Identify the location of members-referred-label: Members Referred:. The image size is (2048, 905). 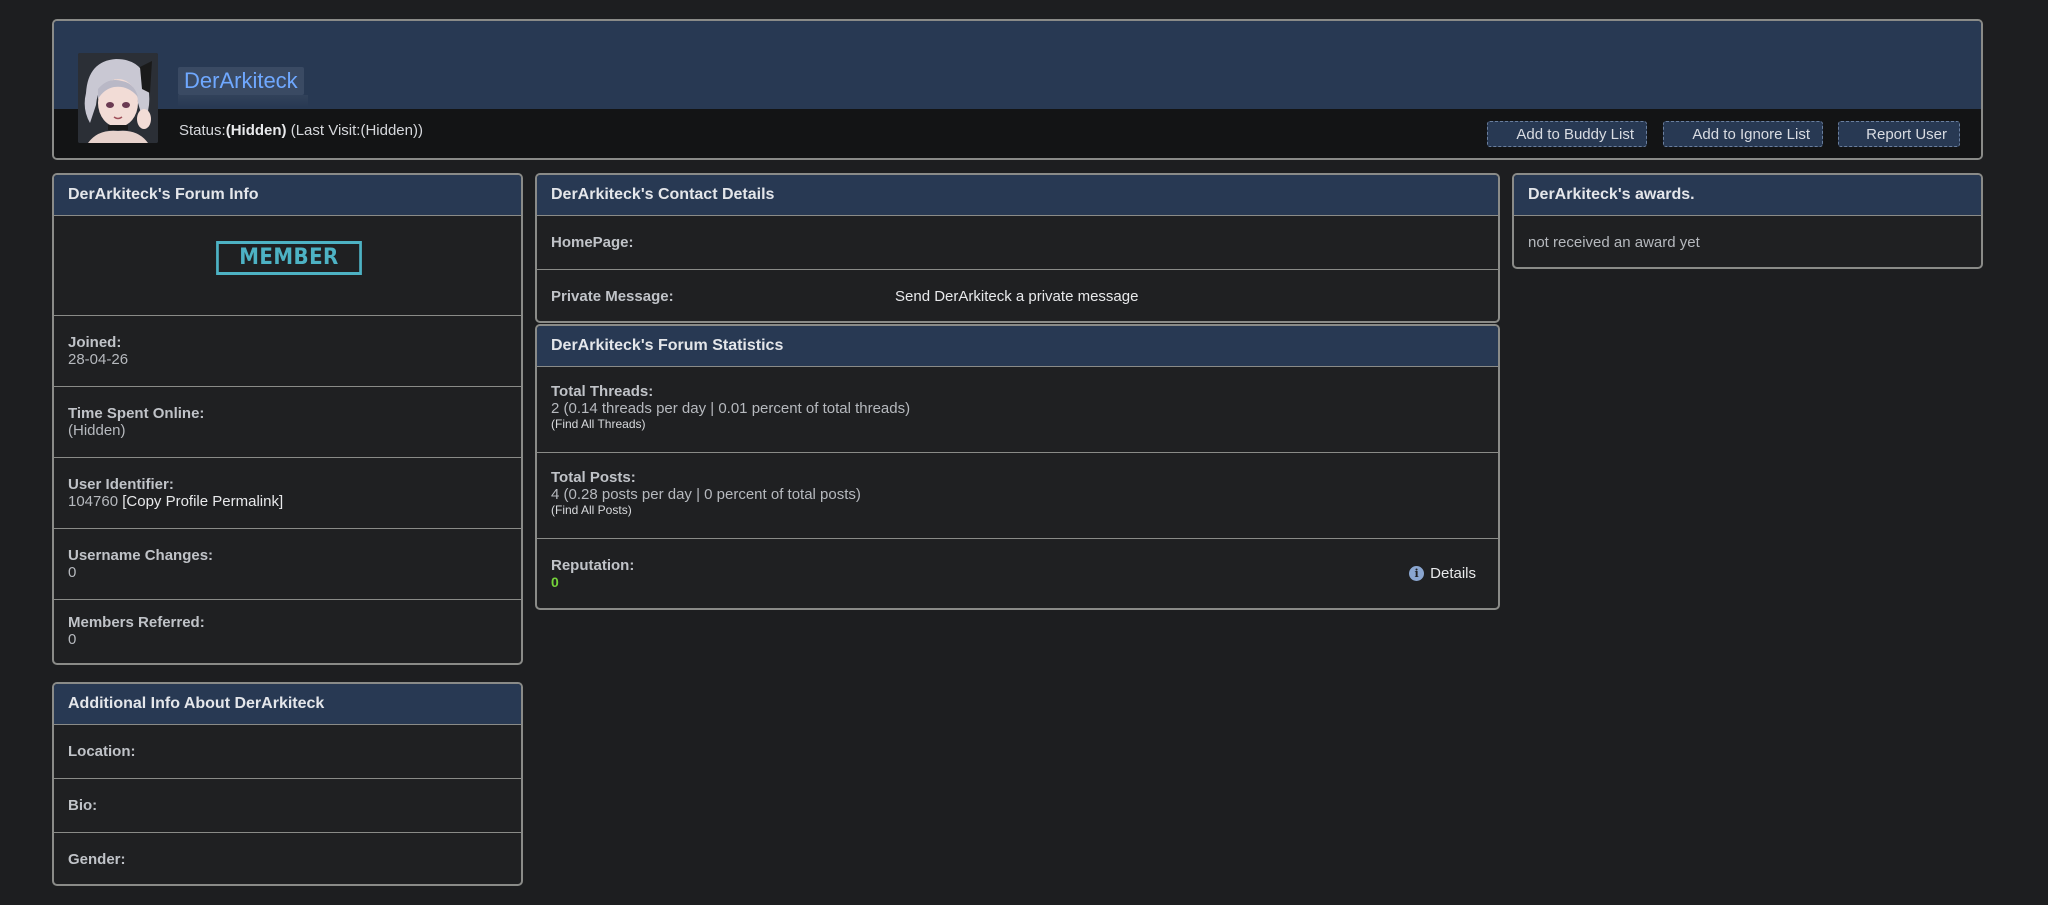
(136, 622).